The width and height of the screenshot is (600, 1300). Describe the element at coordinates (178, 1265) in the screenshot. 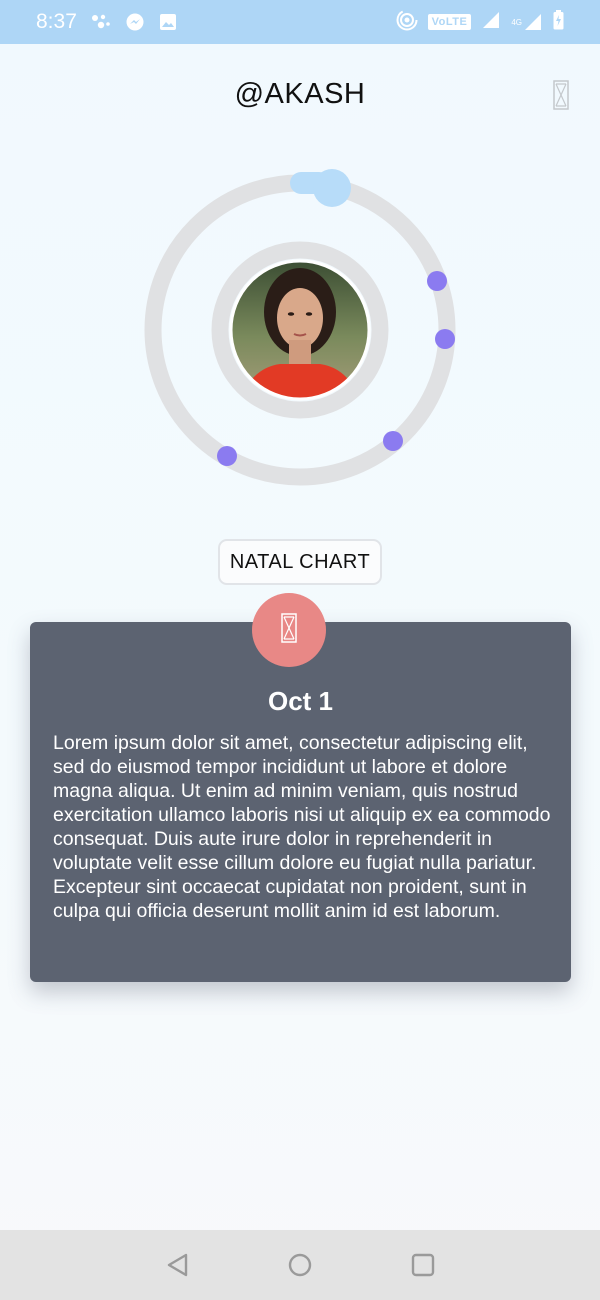

I see `back-icon` at that location.